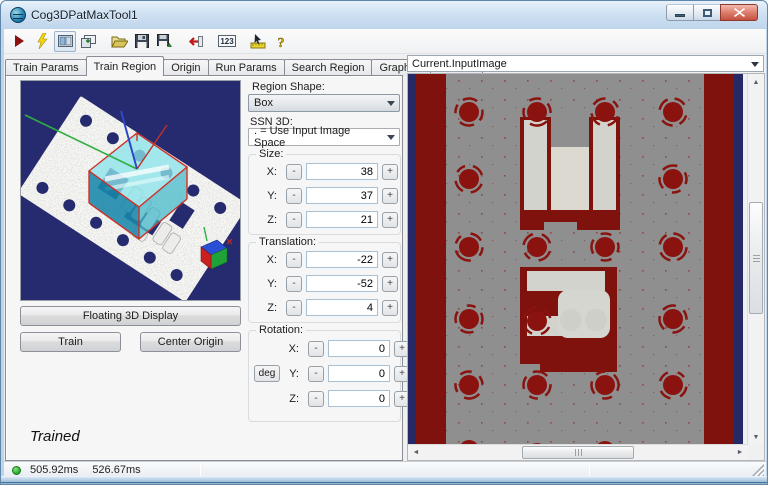 This screenshot has height=485, width=768. I want to click on save-results-button, so click(165, 41).